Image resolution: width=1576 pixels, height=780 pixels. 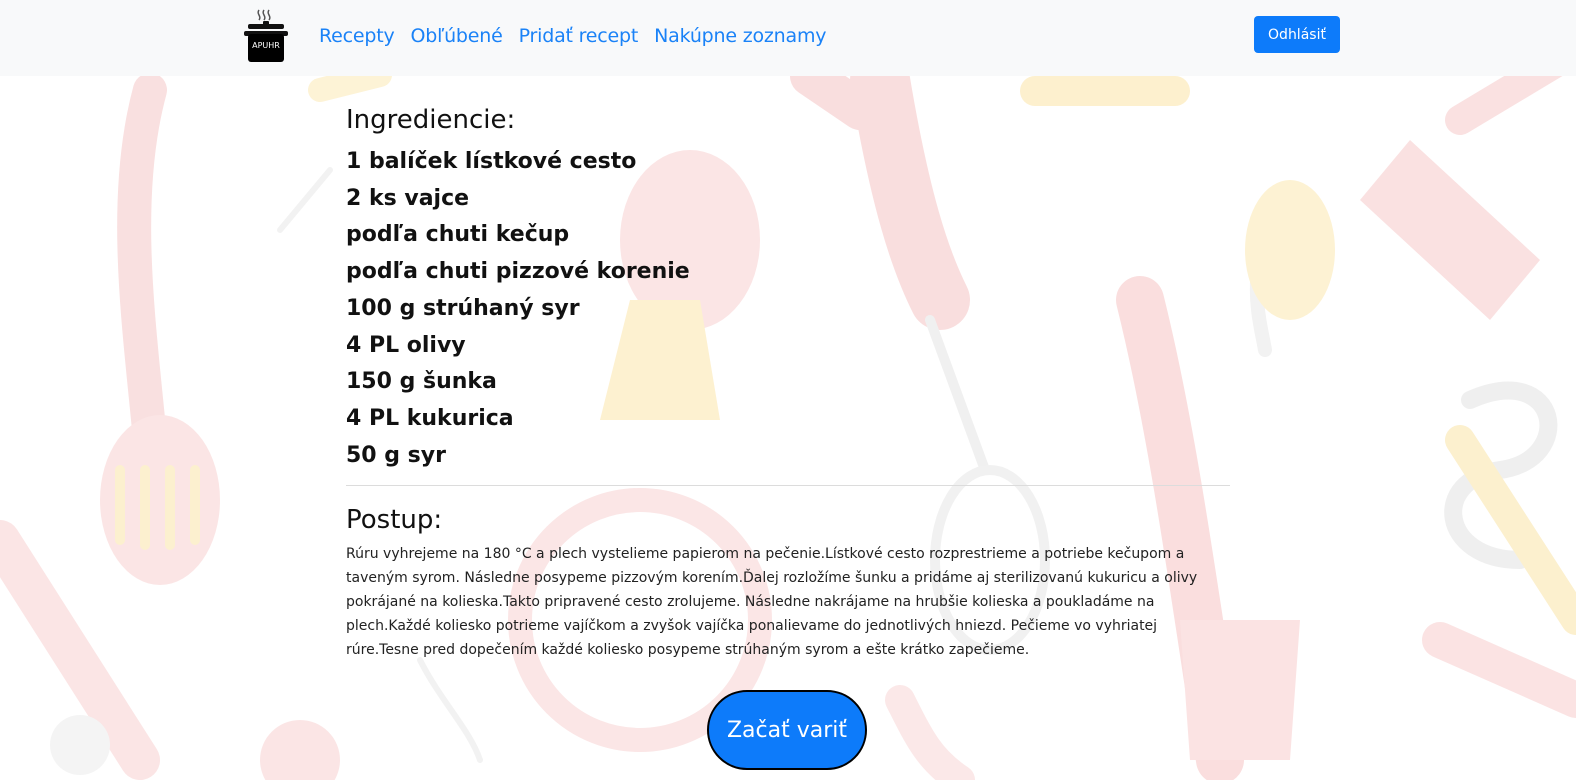 What do you see at coordinates (394, 520) in the screenshot?
I see `procedure-title: Postup:` at bounding box center [394, 520].